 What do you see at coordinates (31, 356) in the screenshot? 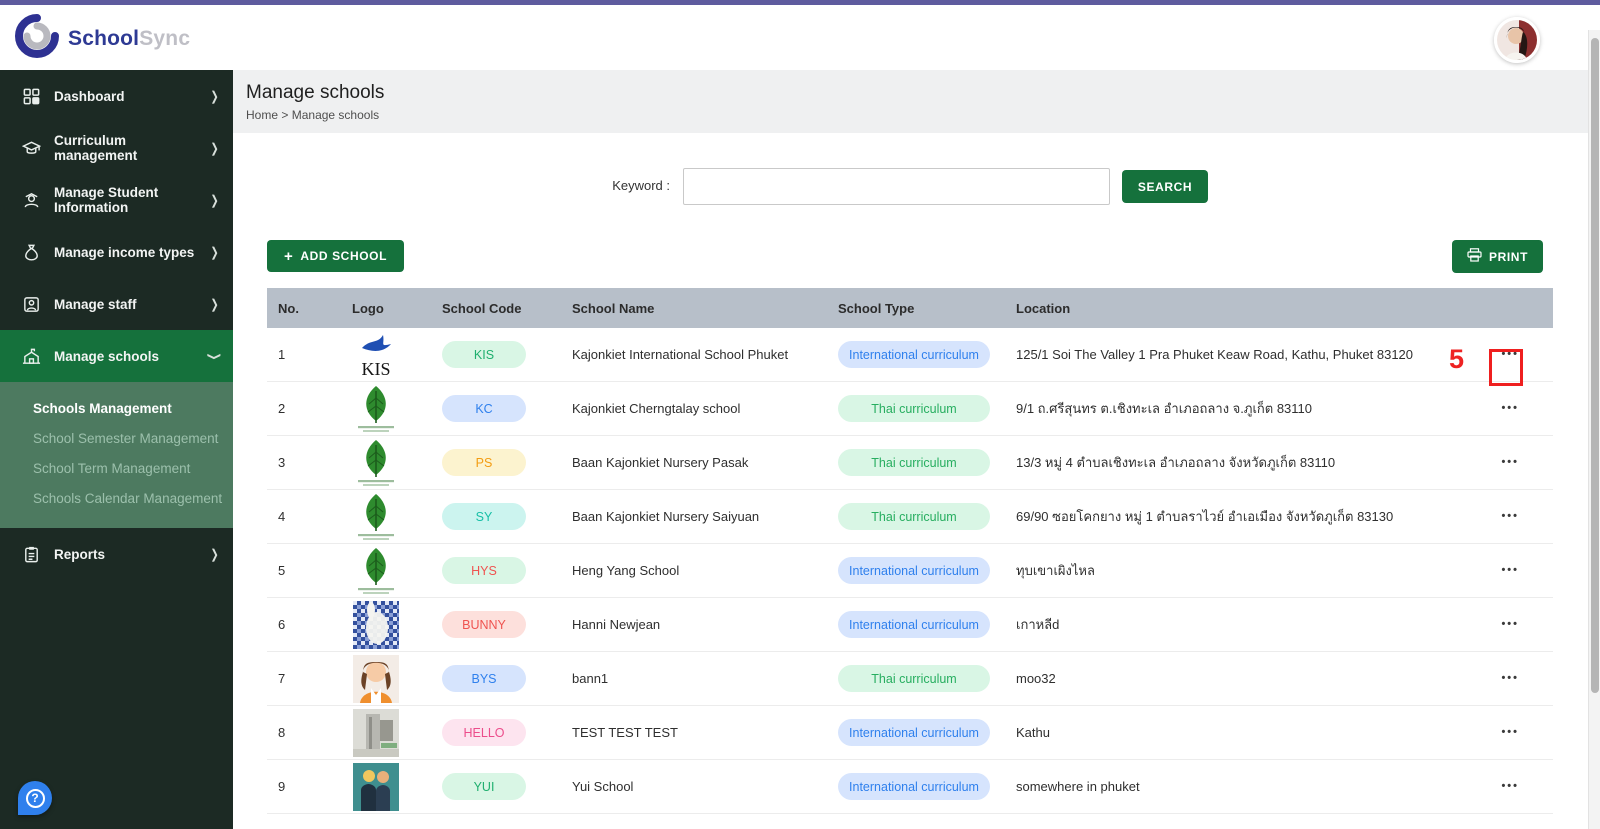
I see `school-icon` at bounding box center [31, 356].